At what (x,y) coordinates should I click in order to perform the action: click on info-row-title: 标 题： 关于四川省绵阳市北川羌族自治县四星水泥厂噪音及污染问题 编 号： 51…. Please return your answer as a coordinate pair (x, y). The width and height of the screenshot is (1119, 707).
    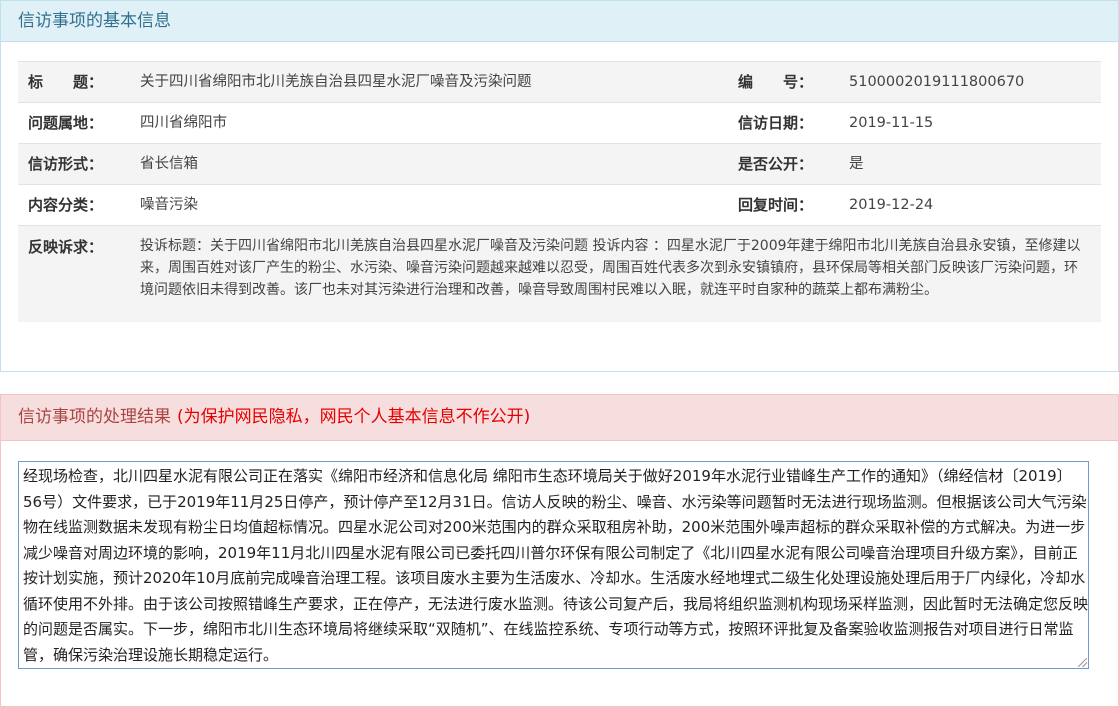
    Looking at the image, I should click on (559, 81).